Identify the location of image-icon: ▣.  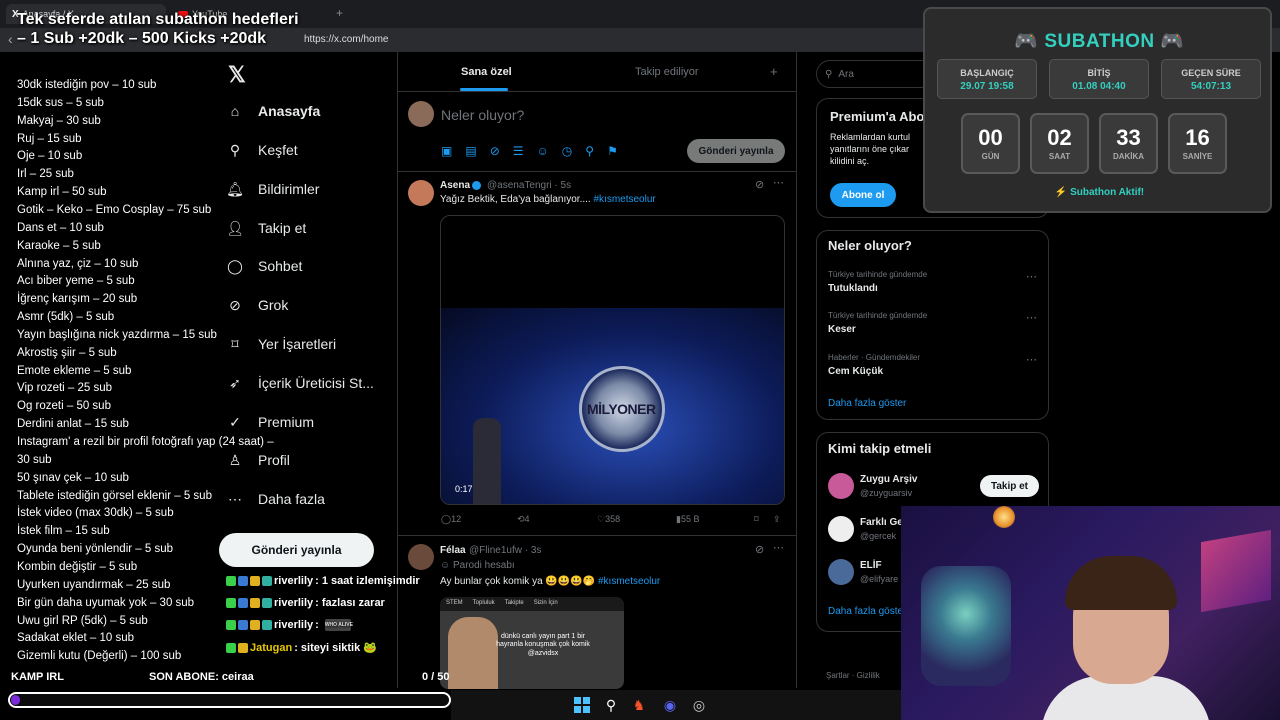
(446, 151).